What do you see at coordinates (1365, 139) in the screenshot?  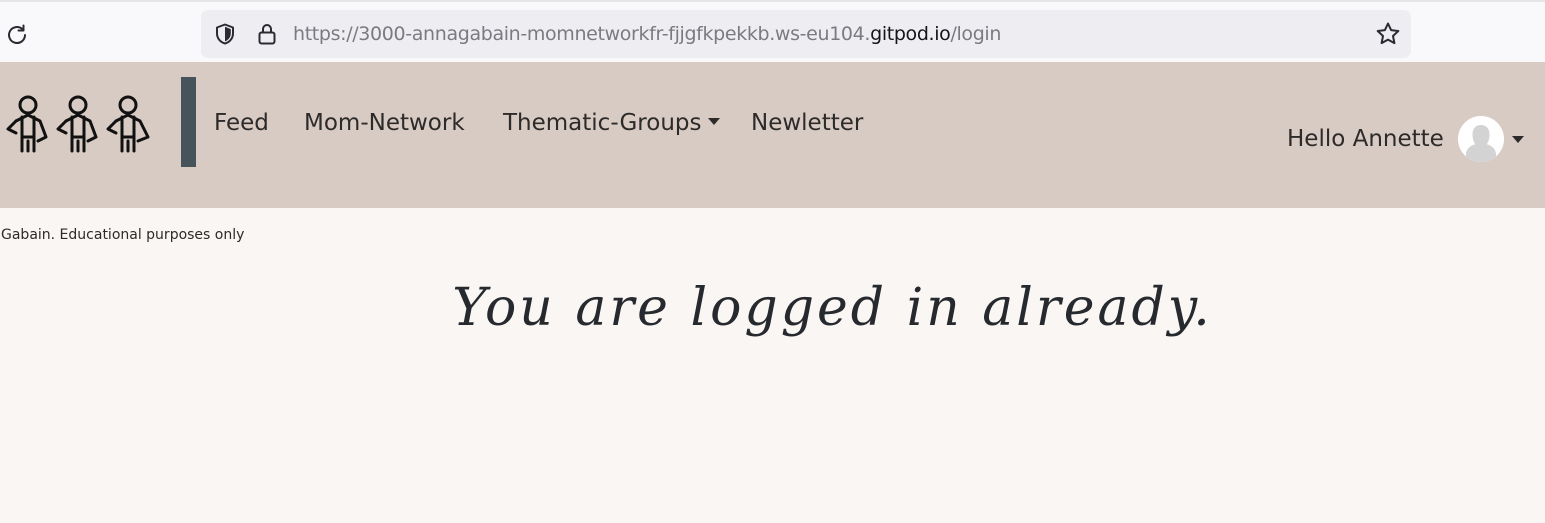 I see `user-greeting: Hello Annette` at bounding box center [1365, 139].